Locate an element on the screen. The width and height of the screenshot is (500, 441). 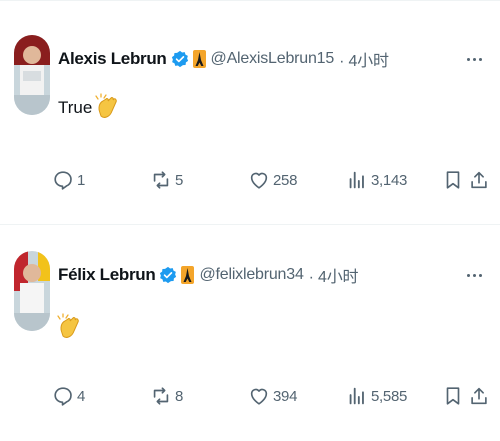
reply-button: 1 is located at coordinates (68, 180).